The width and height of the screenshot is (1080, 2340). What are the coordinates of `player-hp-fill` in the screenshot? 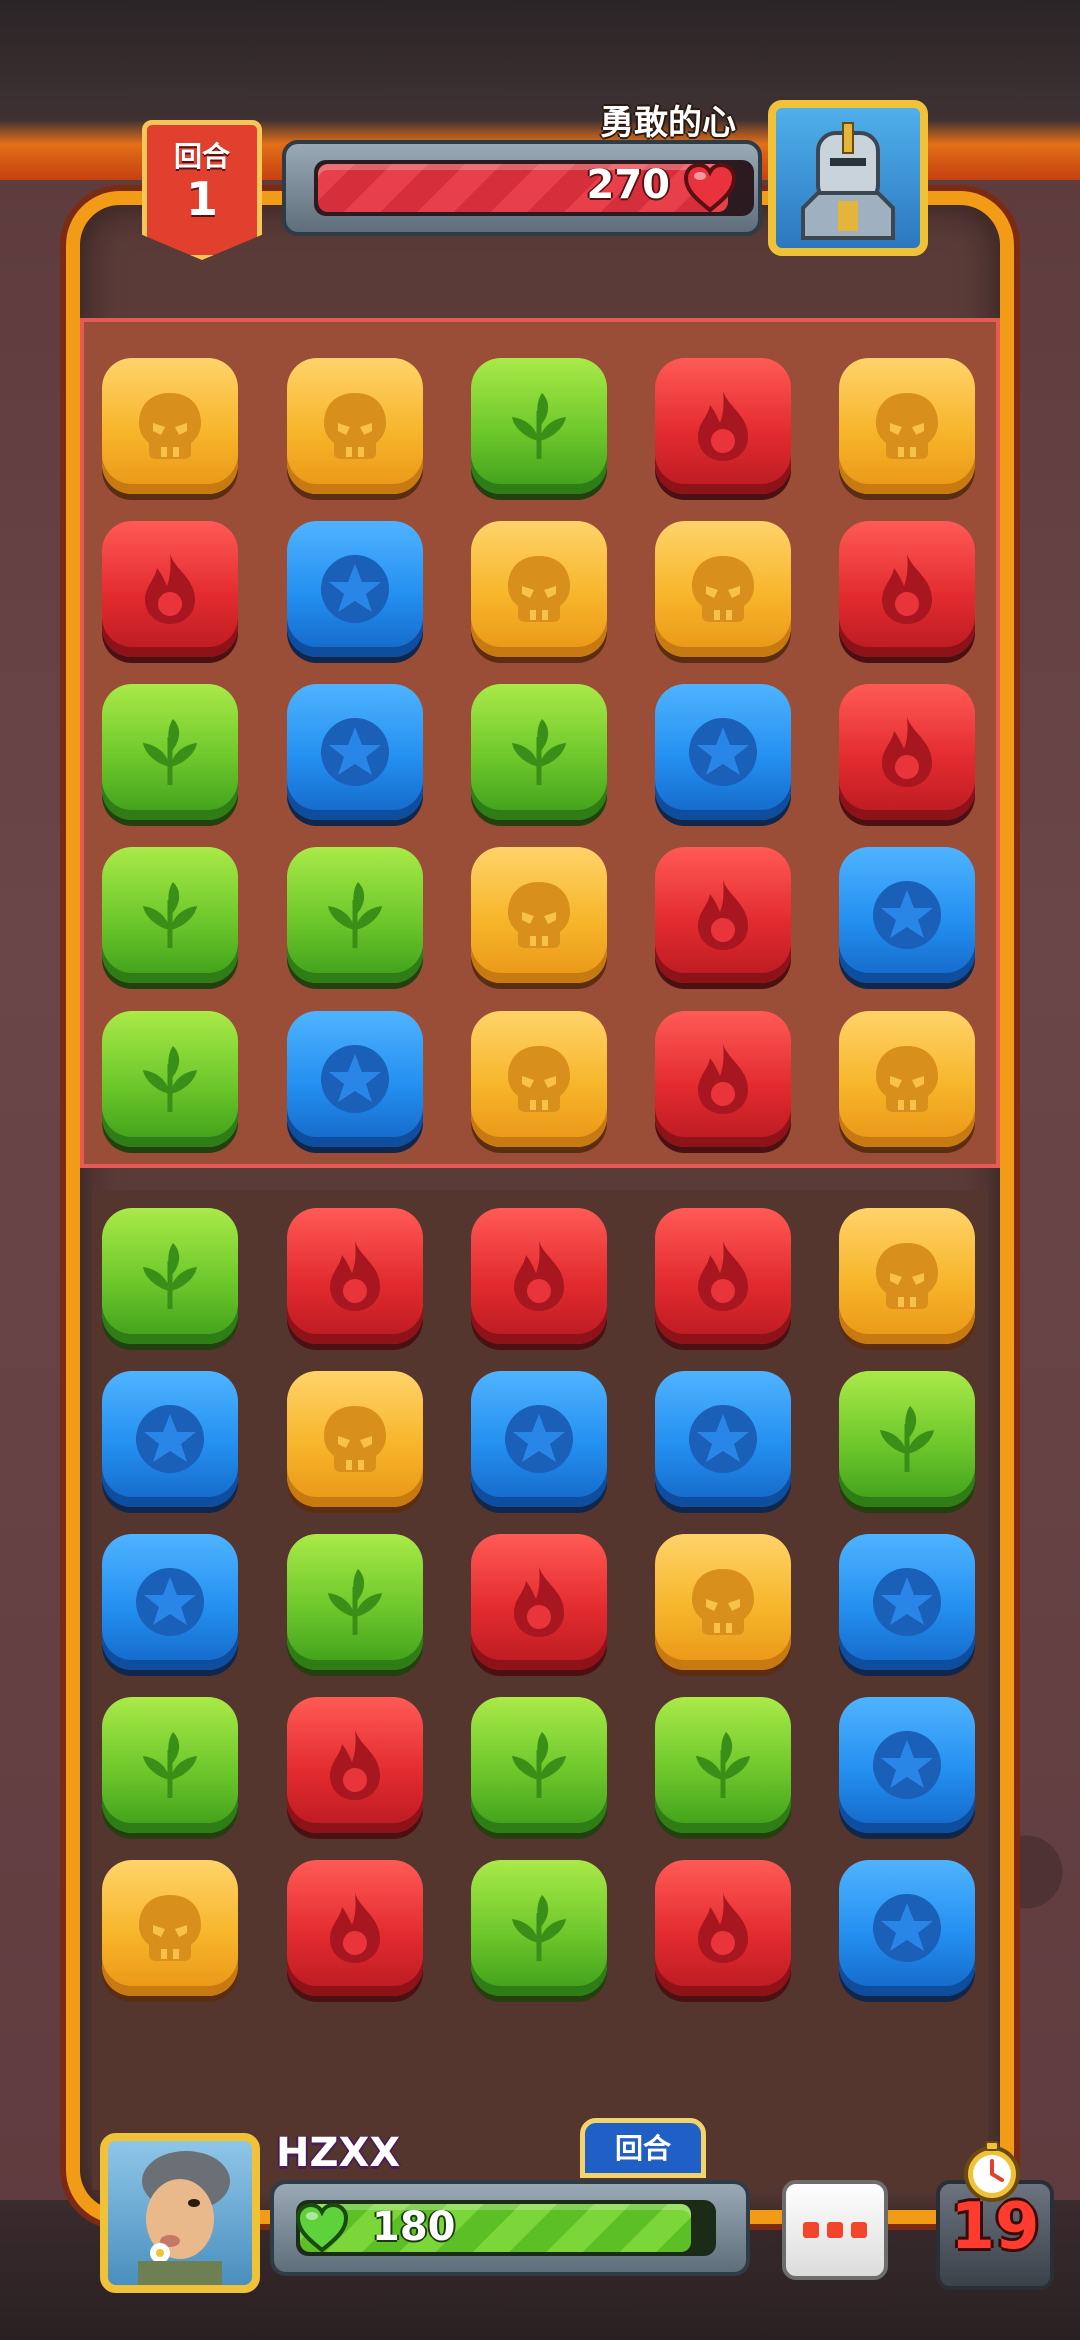 It's located at (495, 2228).